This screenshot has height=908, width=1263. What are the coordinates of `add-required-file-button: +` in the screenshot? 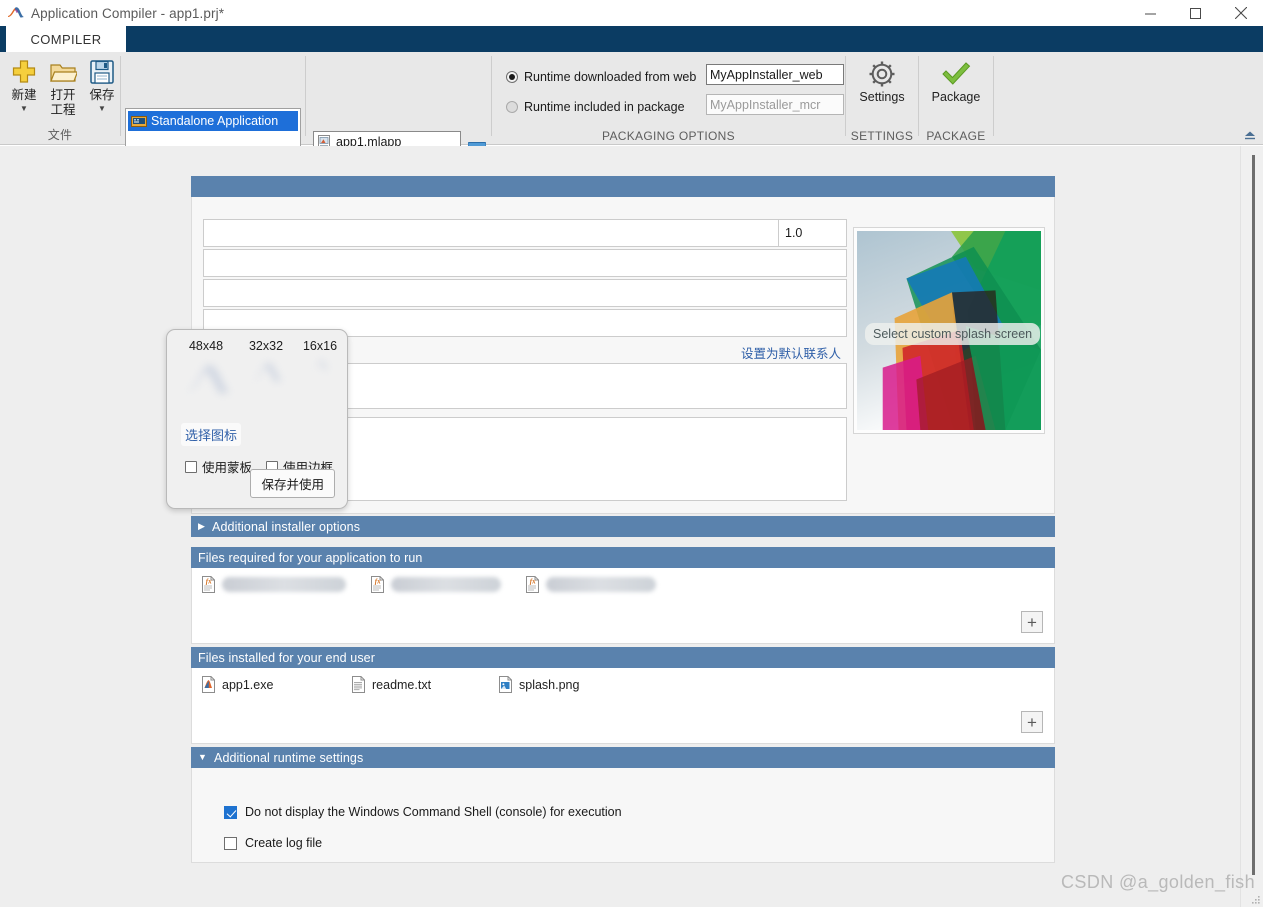 It's located at (1032, 622).